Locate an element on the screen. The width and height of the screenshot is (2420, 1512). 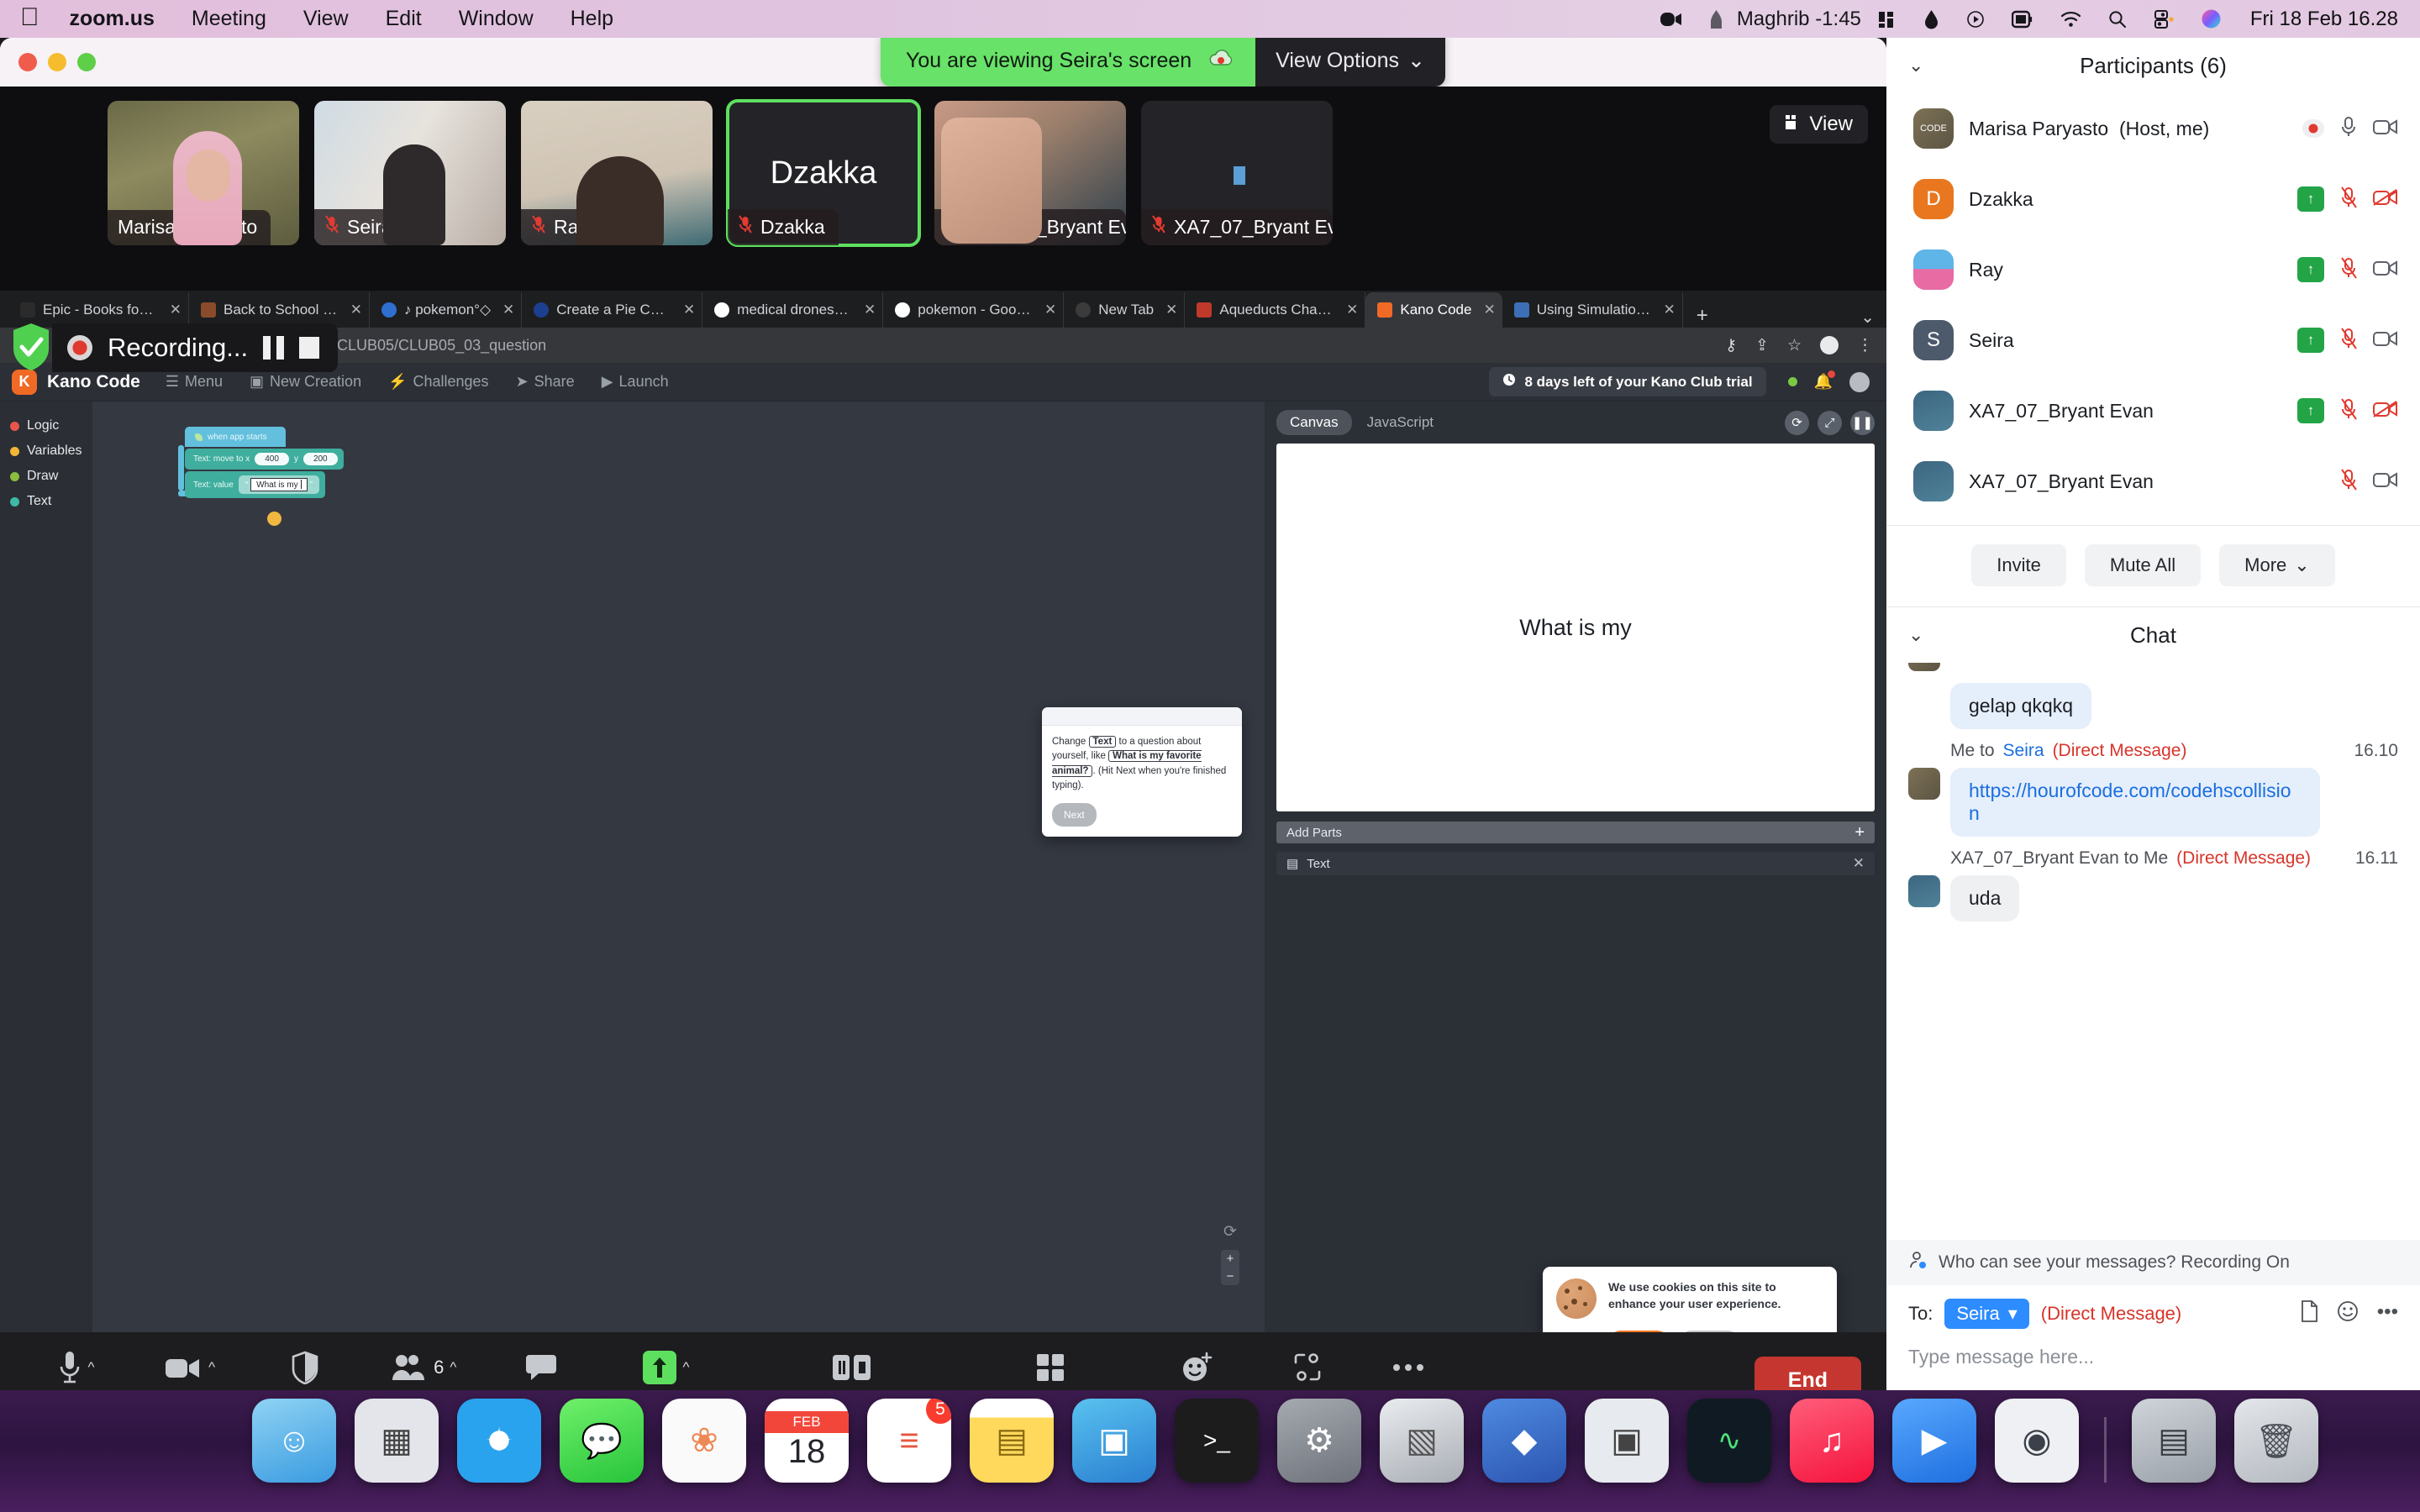
prayer-time-text: Maghrib -1:45 is located at coordinates (1801, 19).